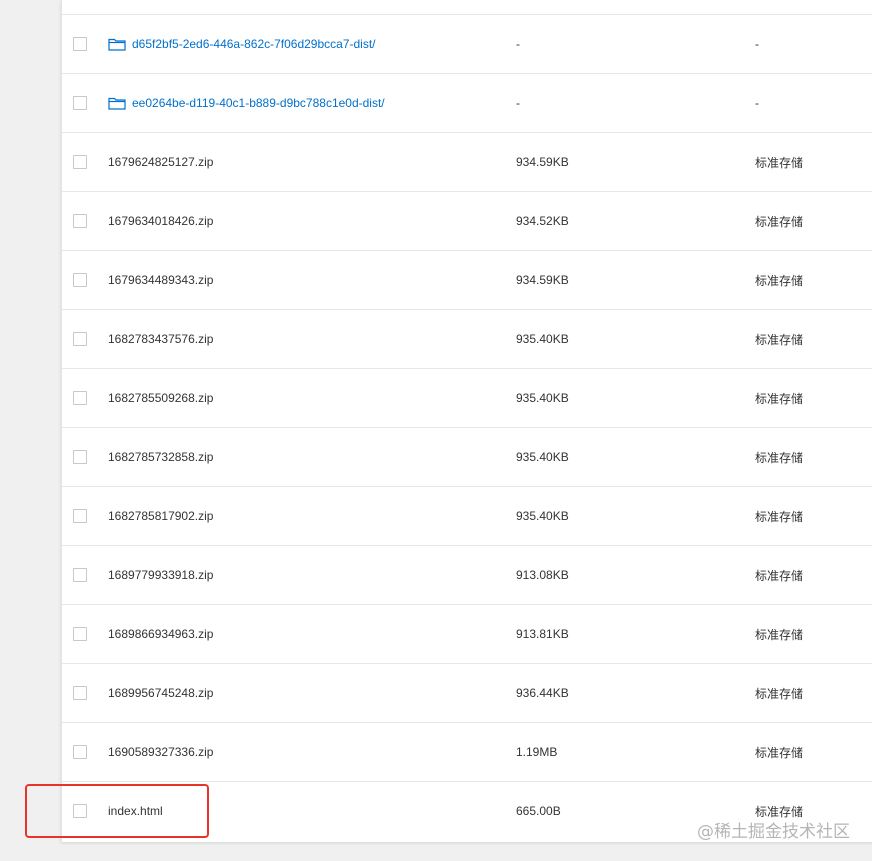 Image resolution: width=872 pixels, height=861 pixels. I want to click on table-row: 1682783437576.zip 935.40KB 标准存储, so click(467, 339).